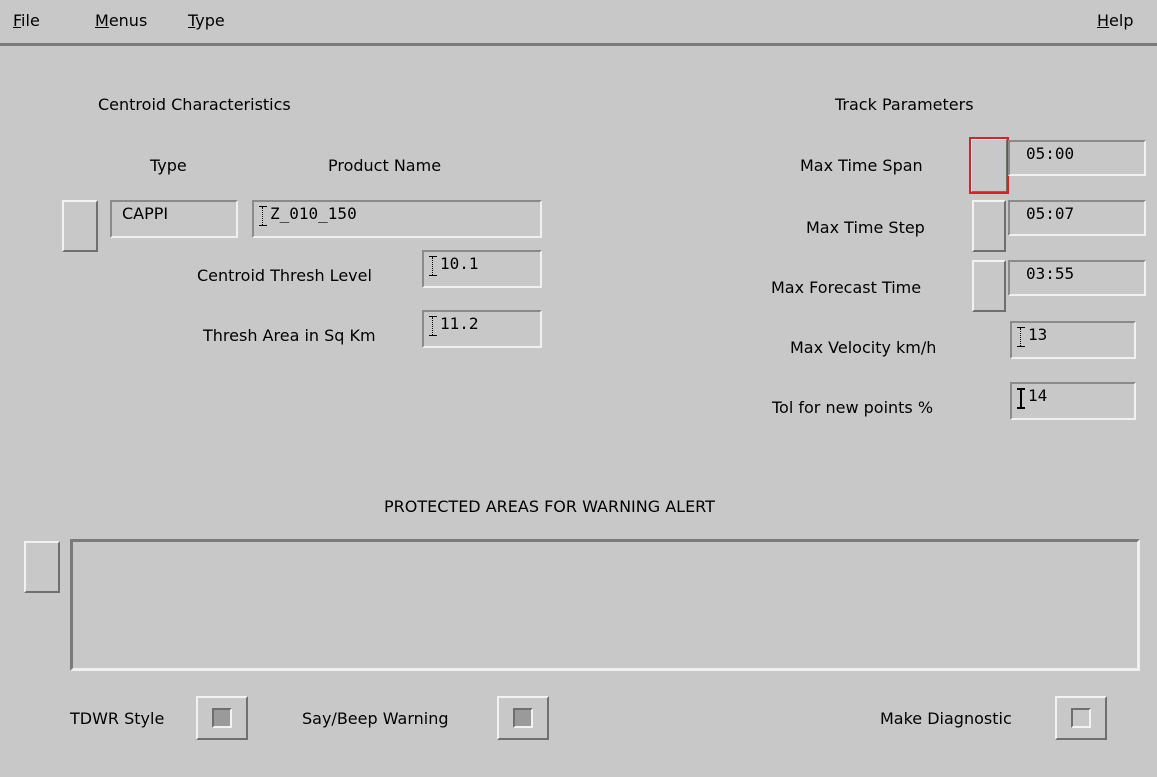 The image size is (1157, 777). Describe the element at coordinates (174, 219) in the screenshot. I see `type-field: CAPPI` at that location.